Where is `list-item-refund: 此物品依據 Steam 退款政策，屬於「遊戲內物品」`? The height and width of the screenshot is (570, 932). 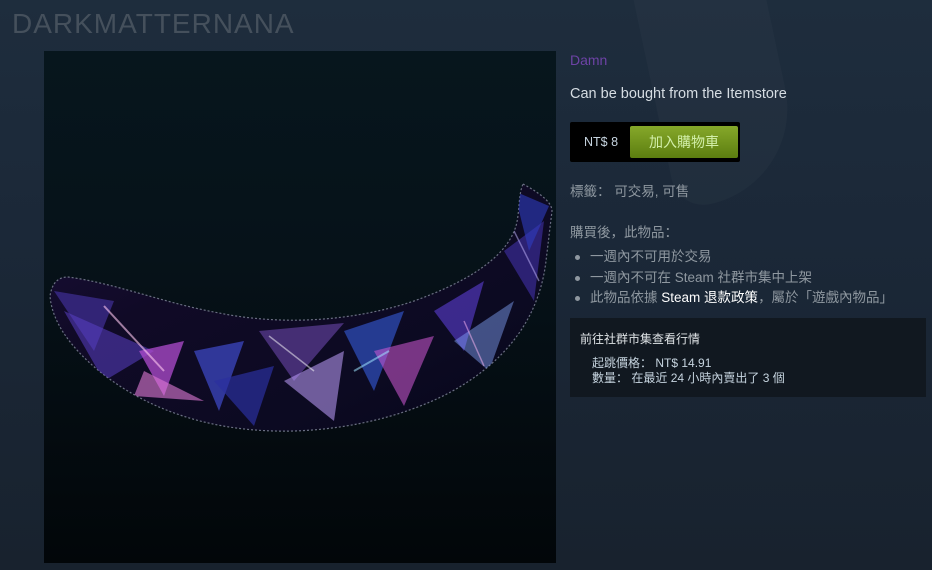
list-item-refund: 此物品依據 Steam 退款政策，屬於「遊戲內物品」 is located at coordinates (753, 298).